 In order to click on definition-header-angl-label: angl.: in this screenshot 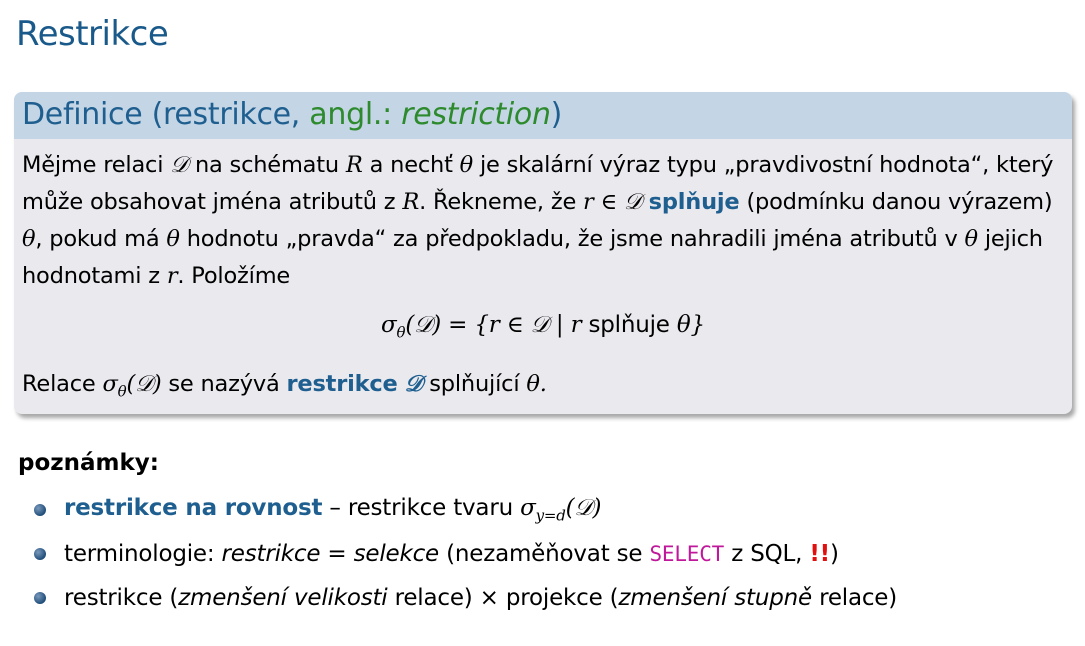, I will do `click(355, 114)`.